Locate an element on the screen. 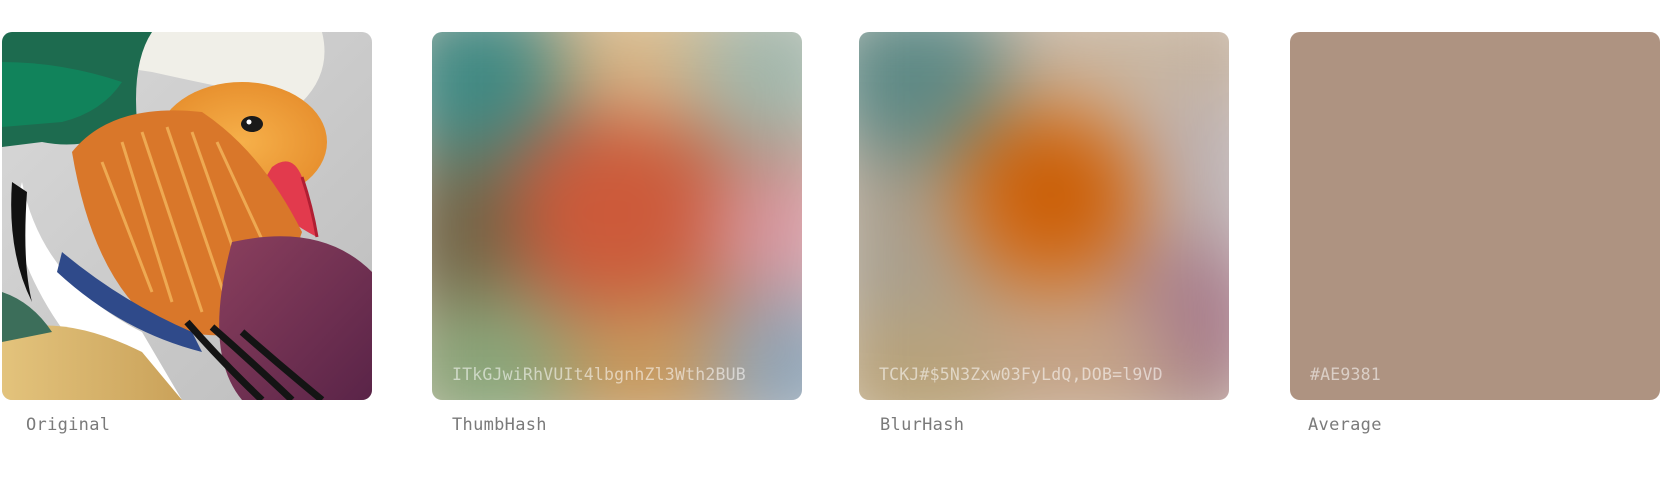 This screenshot has width=1660, height=480. blurhash-string: TCKJ#$5N3Zxw03FyLdQ,DOB=l9VD is located at coordinates (1021, 374).